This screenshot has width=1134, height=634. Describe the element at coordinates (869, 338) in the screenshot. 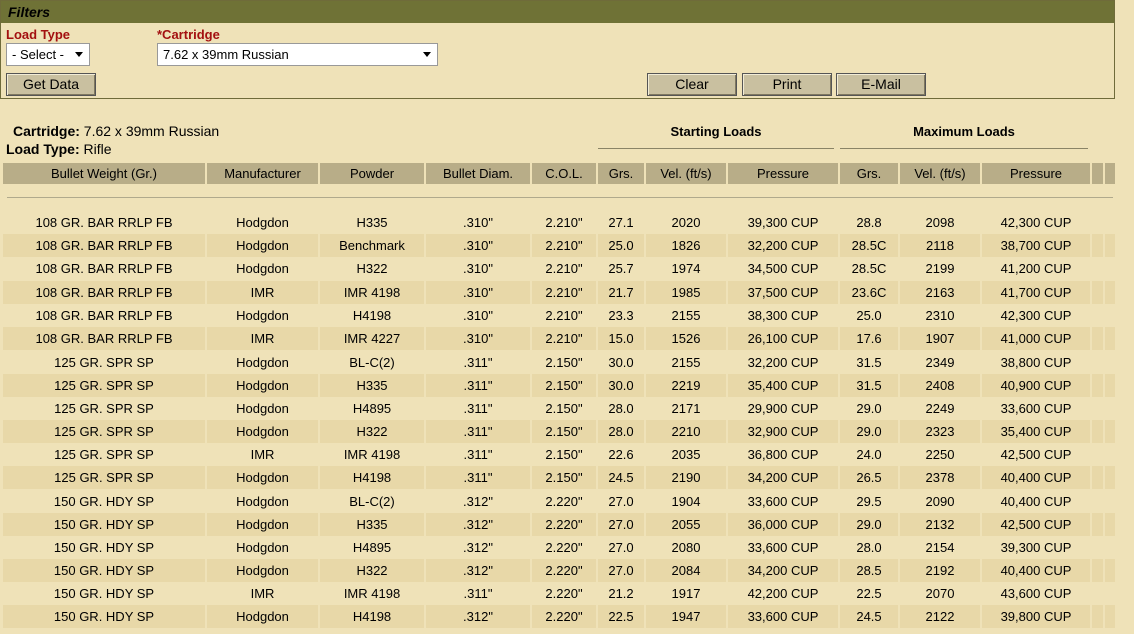

I see `table-cell: 17.6` at that location.